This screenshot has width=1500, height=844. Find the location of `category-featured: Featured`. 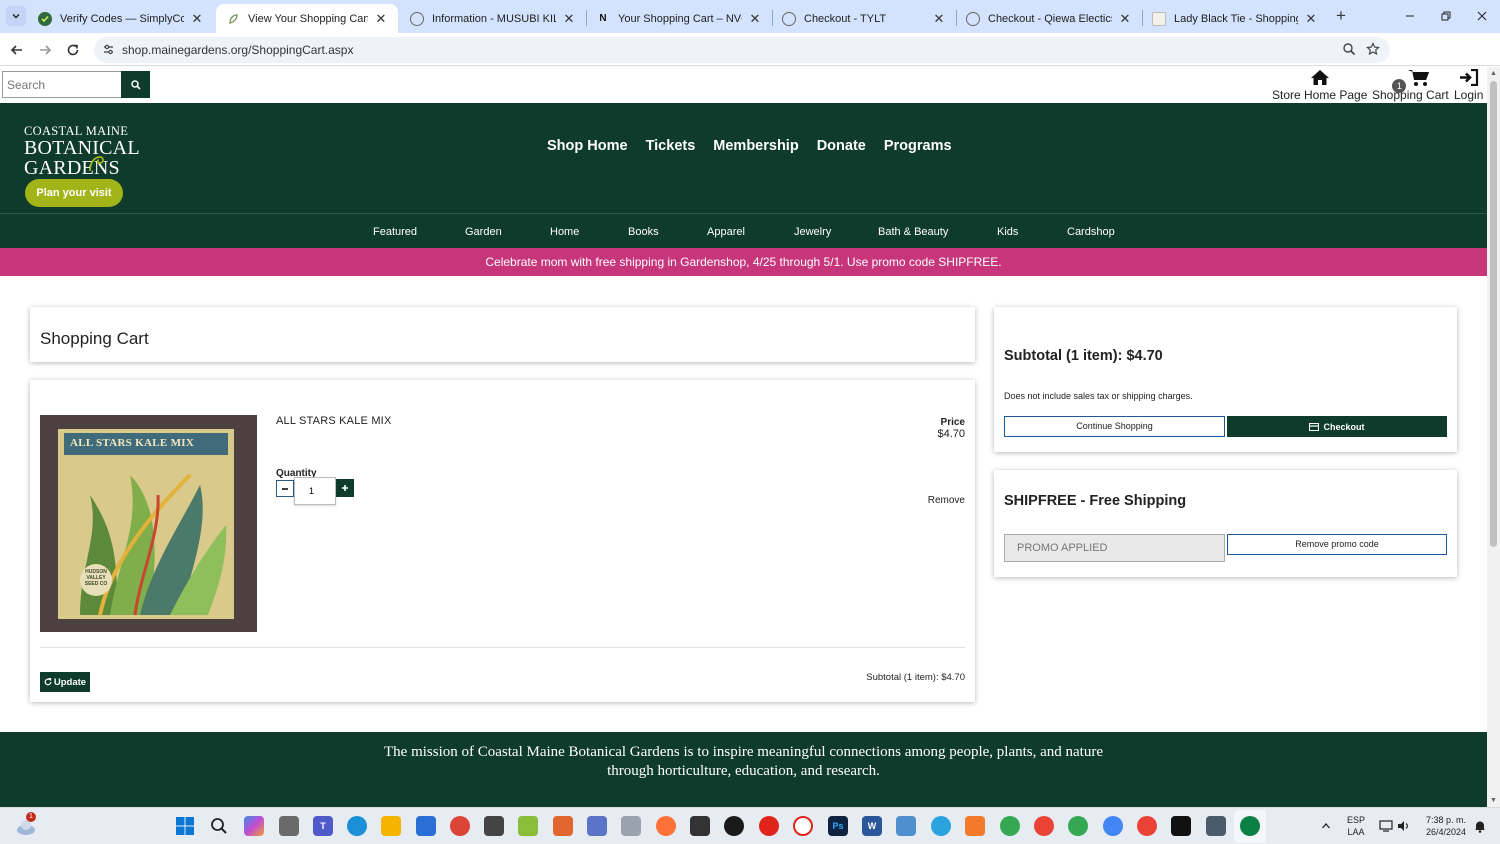

category-featured: Featured is located at coordinates (395, 232).